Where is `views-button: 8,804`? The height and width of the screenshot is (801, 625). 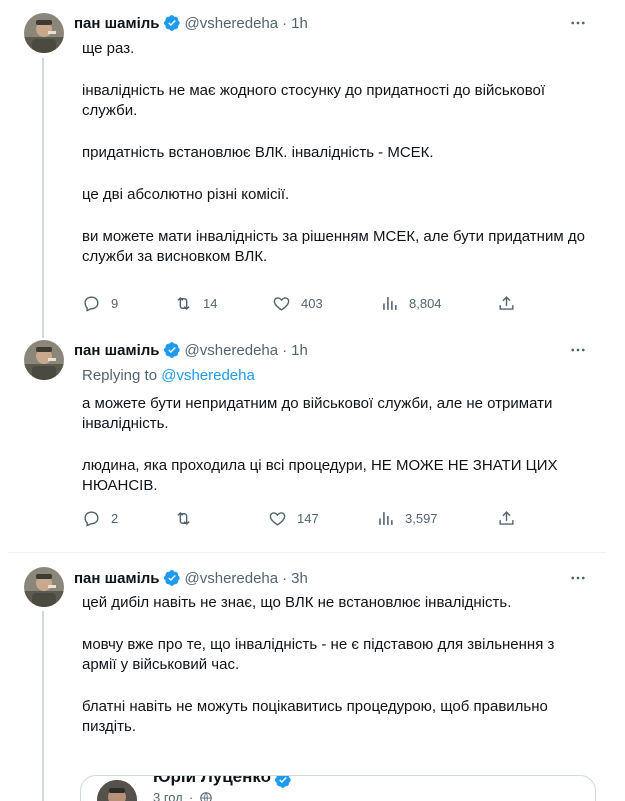 views-button: 8,804 is located at coordinates (411, 303).